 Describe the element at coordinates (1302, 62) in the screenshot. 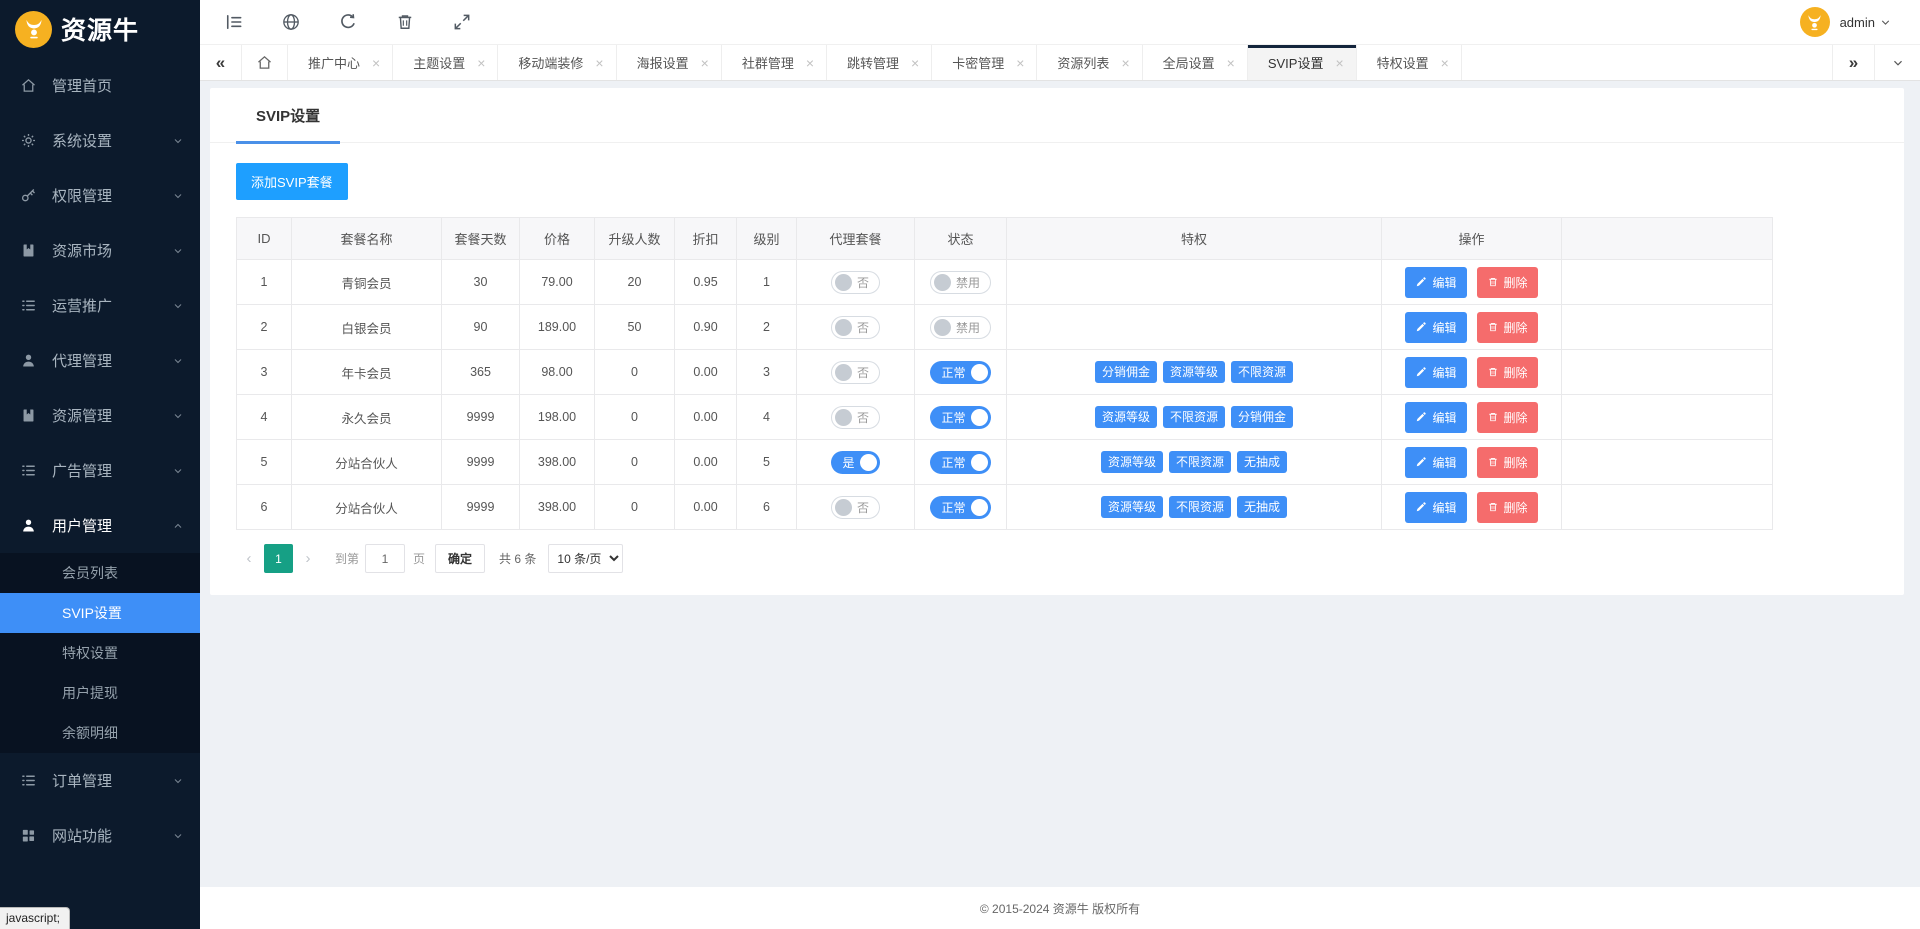

I see `tab-SVIP设置: SVIP设置 ×` at that location.